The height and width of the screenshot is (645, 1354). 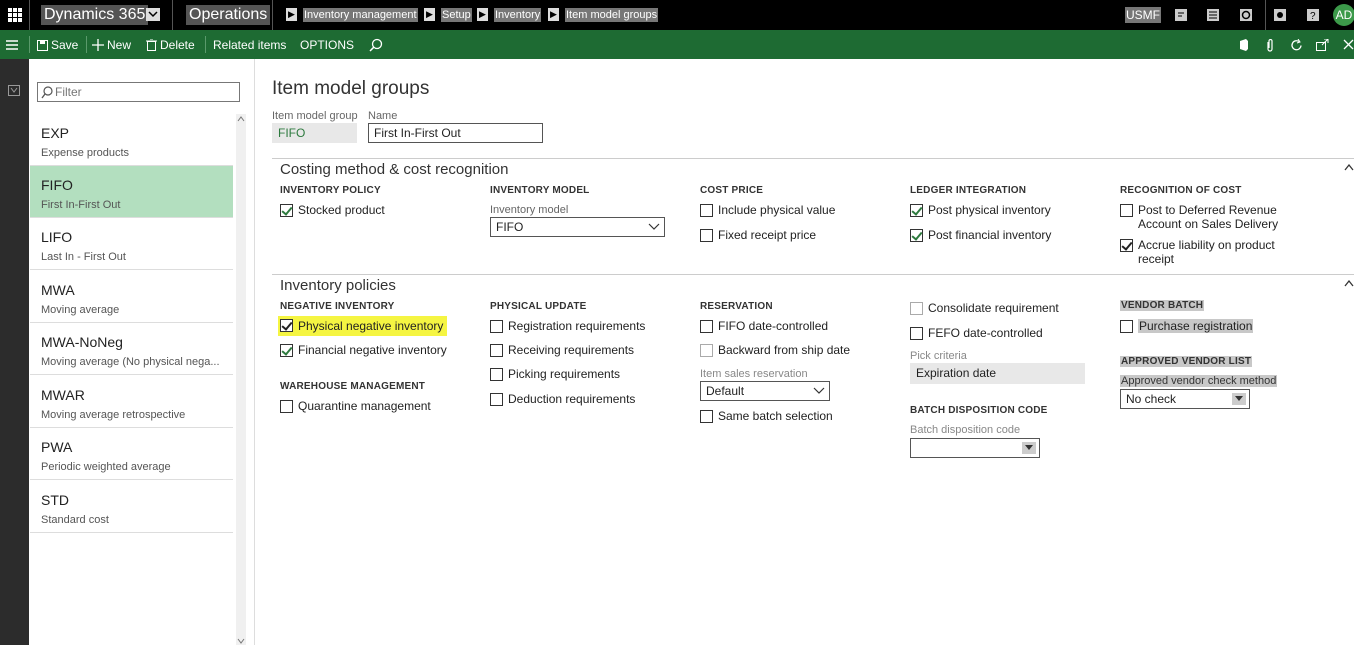 What do you see at coordinates (758, 235) in the screenshot?
I see `fixed-receipt-price-checkbox: Fixed receipt price` at bounding box center [758, 235].